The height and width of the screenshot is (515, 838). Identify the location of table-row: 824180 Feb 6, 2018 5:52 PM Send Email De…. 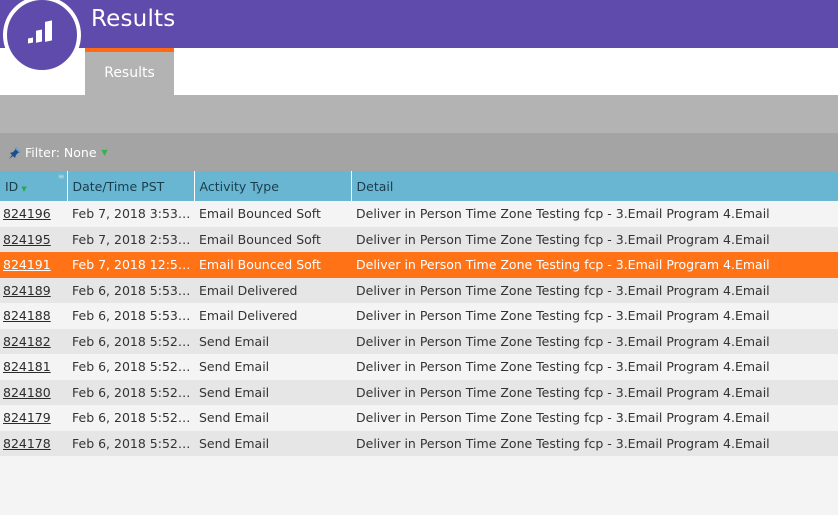
(419, 392).